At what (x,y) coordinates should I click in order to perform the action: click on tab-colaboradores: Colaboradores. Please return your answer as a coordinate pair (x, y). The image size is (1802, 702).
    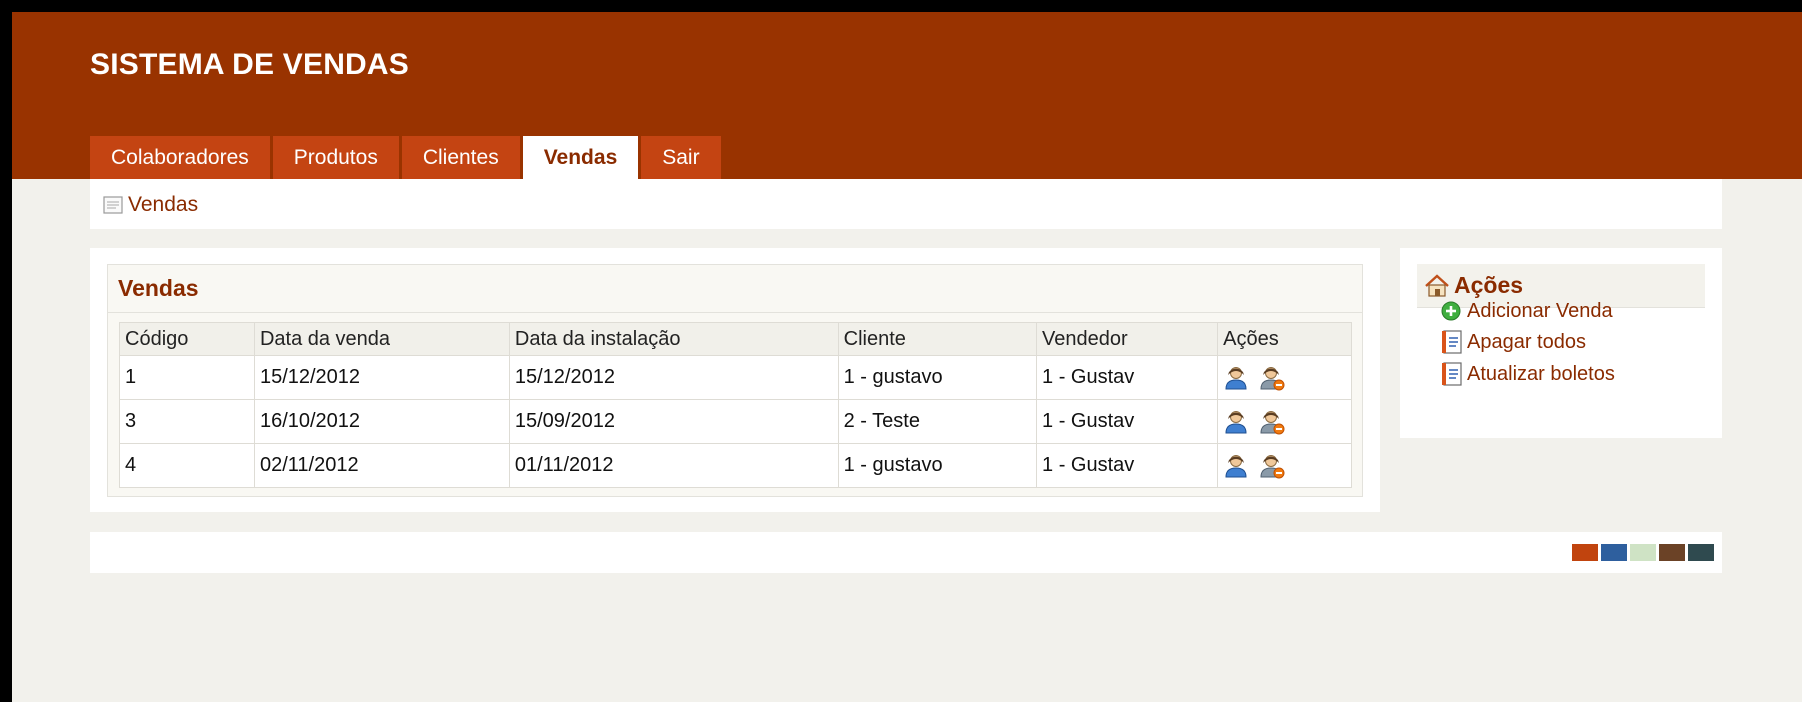
    Looking at the image, I should click on (180, 157).